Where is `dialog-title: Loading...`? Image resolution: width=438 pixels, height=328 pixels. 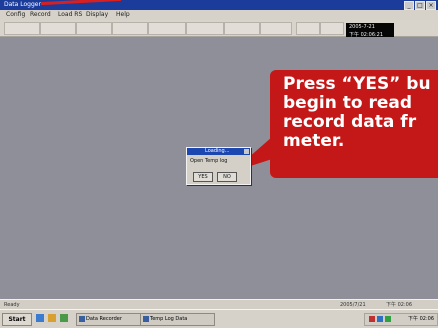 dialog-title: Loading... is located at coordinates (217, 151).